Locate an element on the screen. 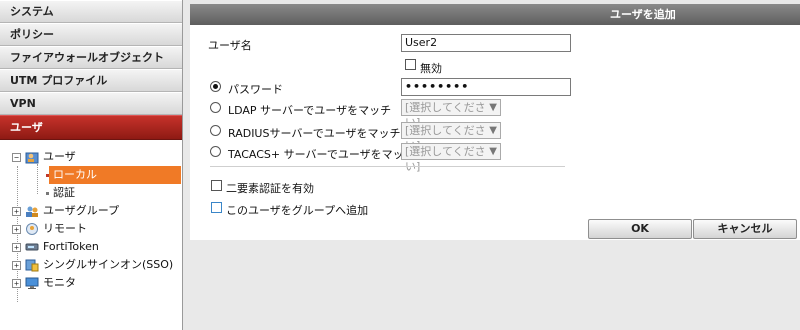 This screenshot has height=330, width=800. add-to-group-checkbox is located at coordinates (216, 207).